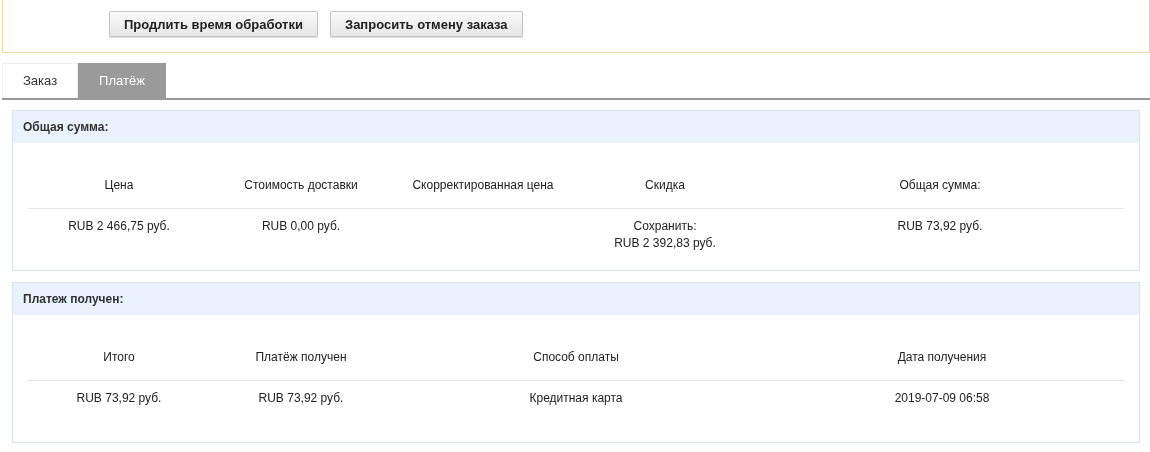 This screenshot has width=1150, height=452. Describe the element at coordinates (576, 299) in the screenshot. I see `panel-title: Платеж получен:` at that location.